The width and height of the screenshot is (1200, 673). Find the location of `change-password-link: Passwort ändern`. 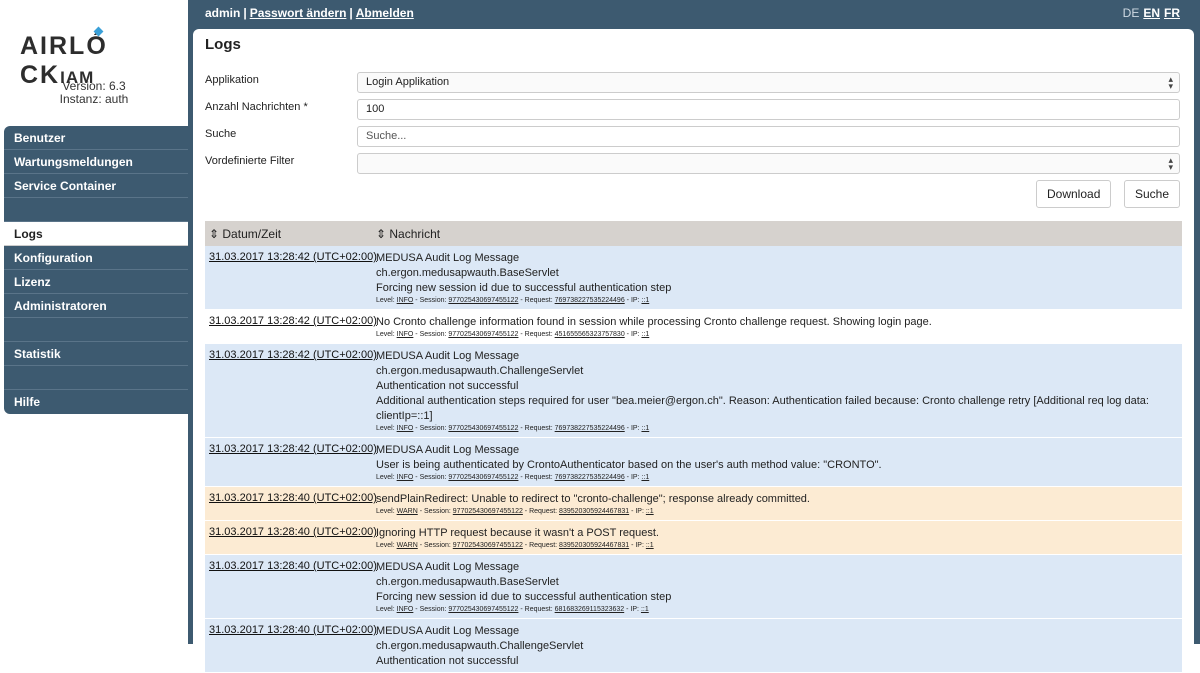

change-password-link: Passwort ändern is located at coordinates (298, 13).